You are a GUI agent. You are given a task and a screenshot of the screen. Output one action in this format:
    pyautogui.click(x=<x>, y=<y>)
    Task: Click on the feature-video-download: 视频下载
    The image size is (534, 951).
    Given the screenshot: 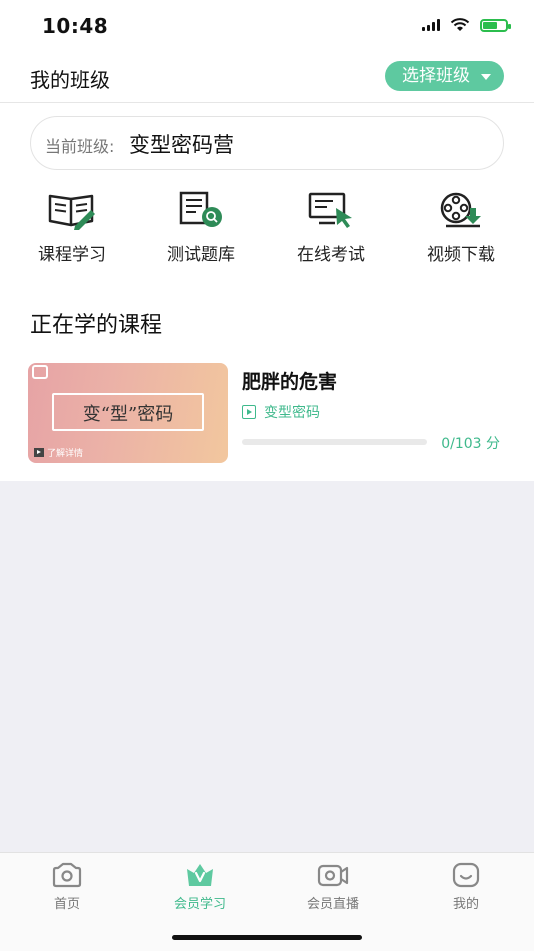 What is the action you would take?
    pyautogui.click(x=461, y=227)
    